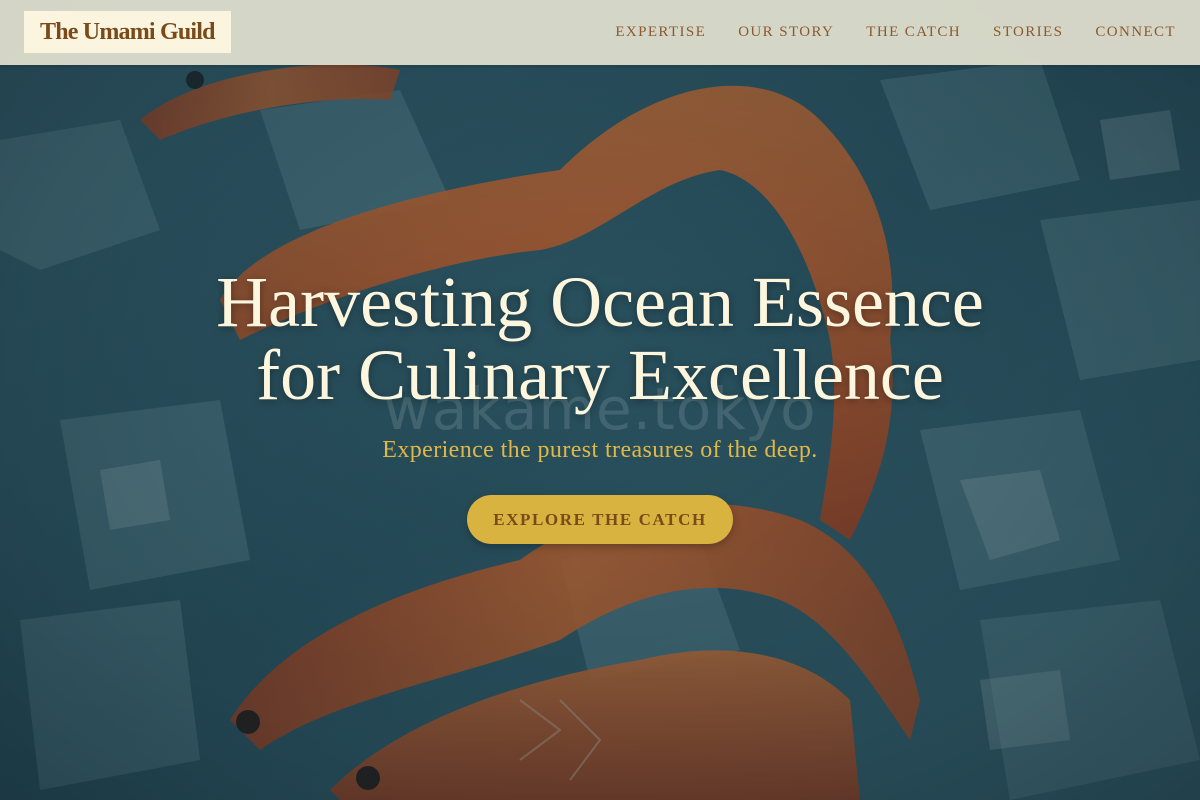  Describe the element at coordinates (1135, 32) in the screenshot. I see `nav-link-connect: CONNECT` at that location.